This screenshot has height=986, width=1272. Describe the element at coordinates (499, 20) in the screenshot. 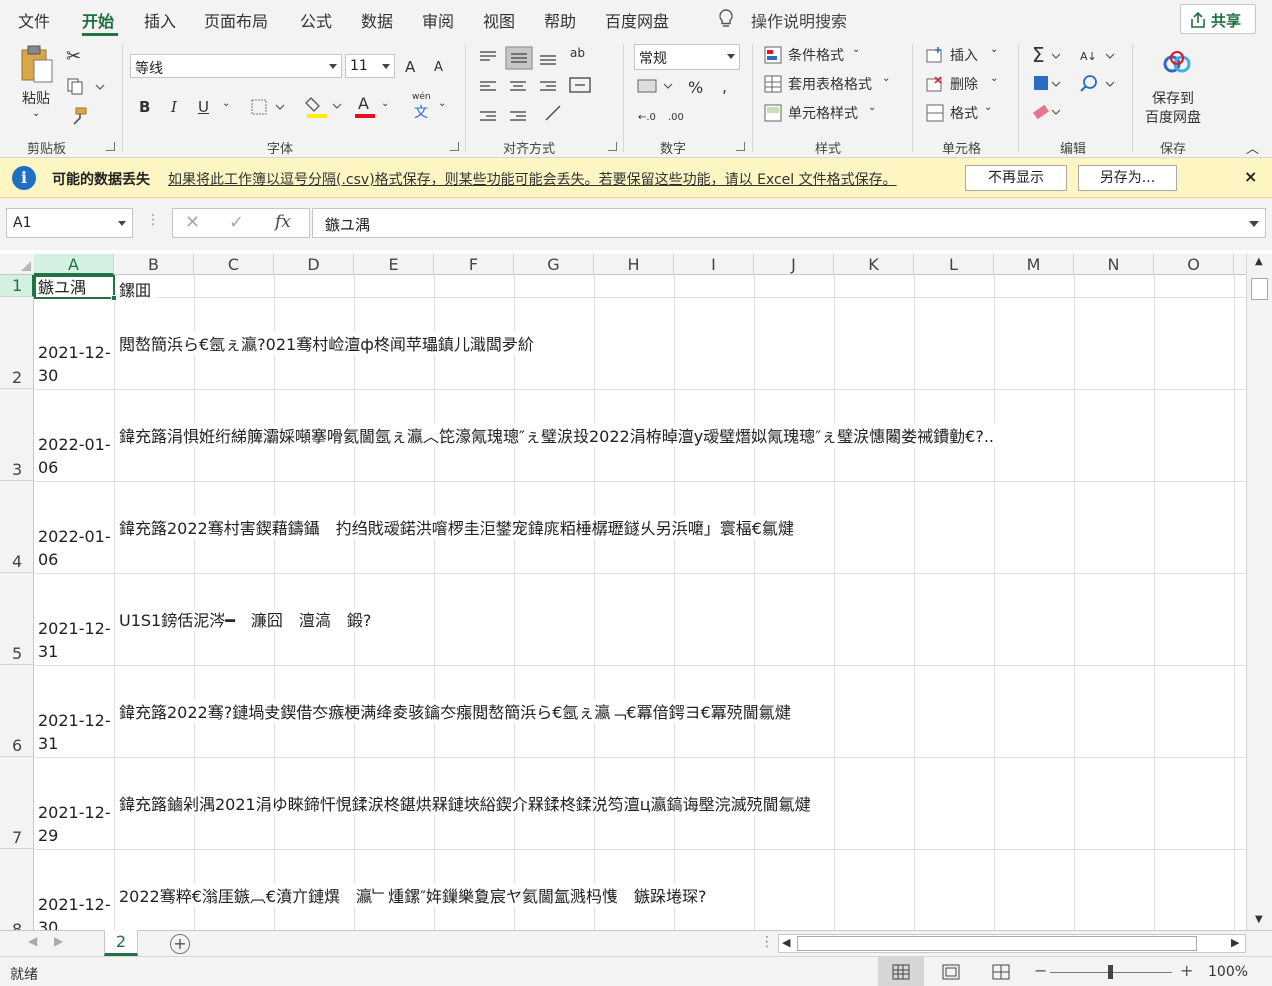

I see `tab-view: 视图` at that location.